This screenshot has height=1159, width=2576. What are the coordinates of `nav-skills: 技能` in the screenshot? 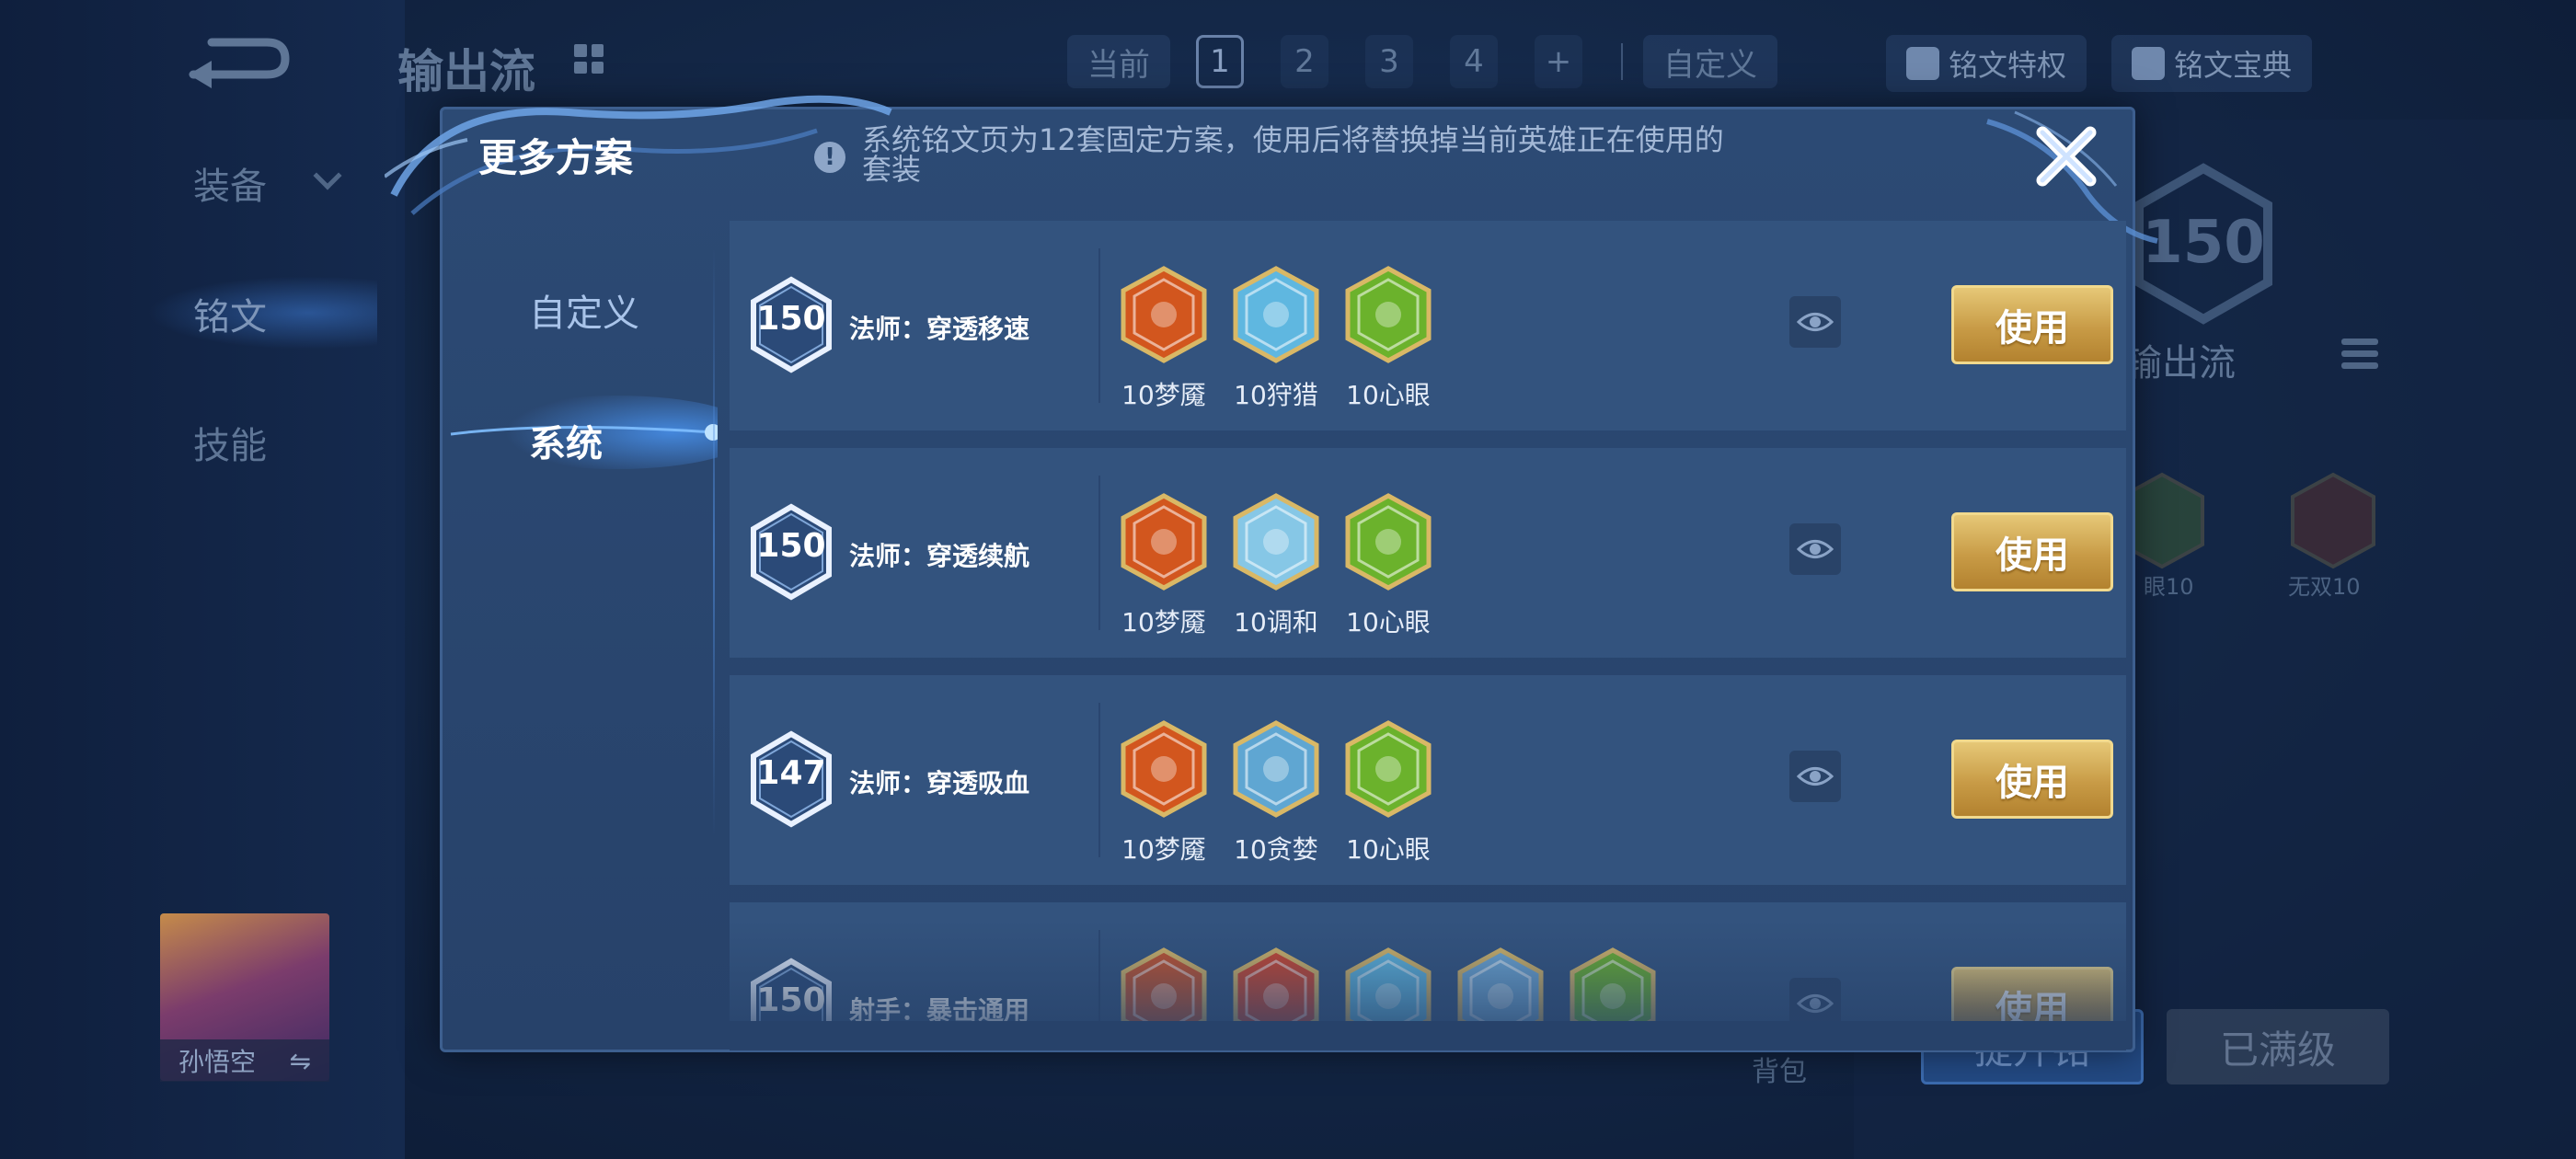 It's located at (230, 442).